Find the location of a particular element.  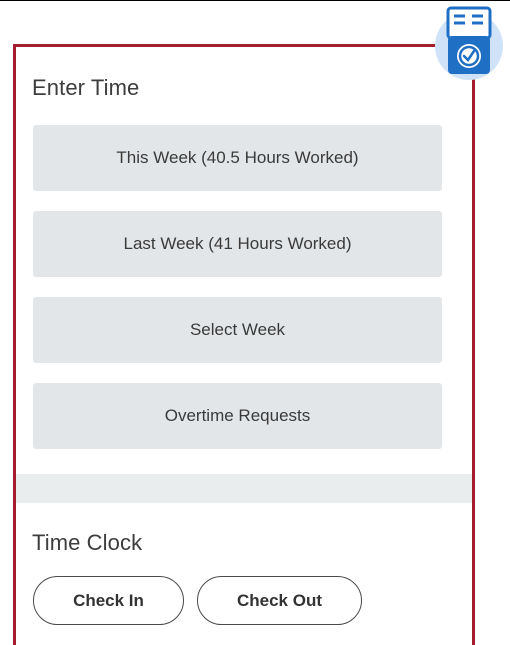

enter-time-title: Enter Time is located at coordinates (86, 87).